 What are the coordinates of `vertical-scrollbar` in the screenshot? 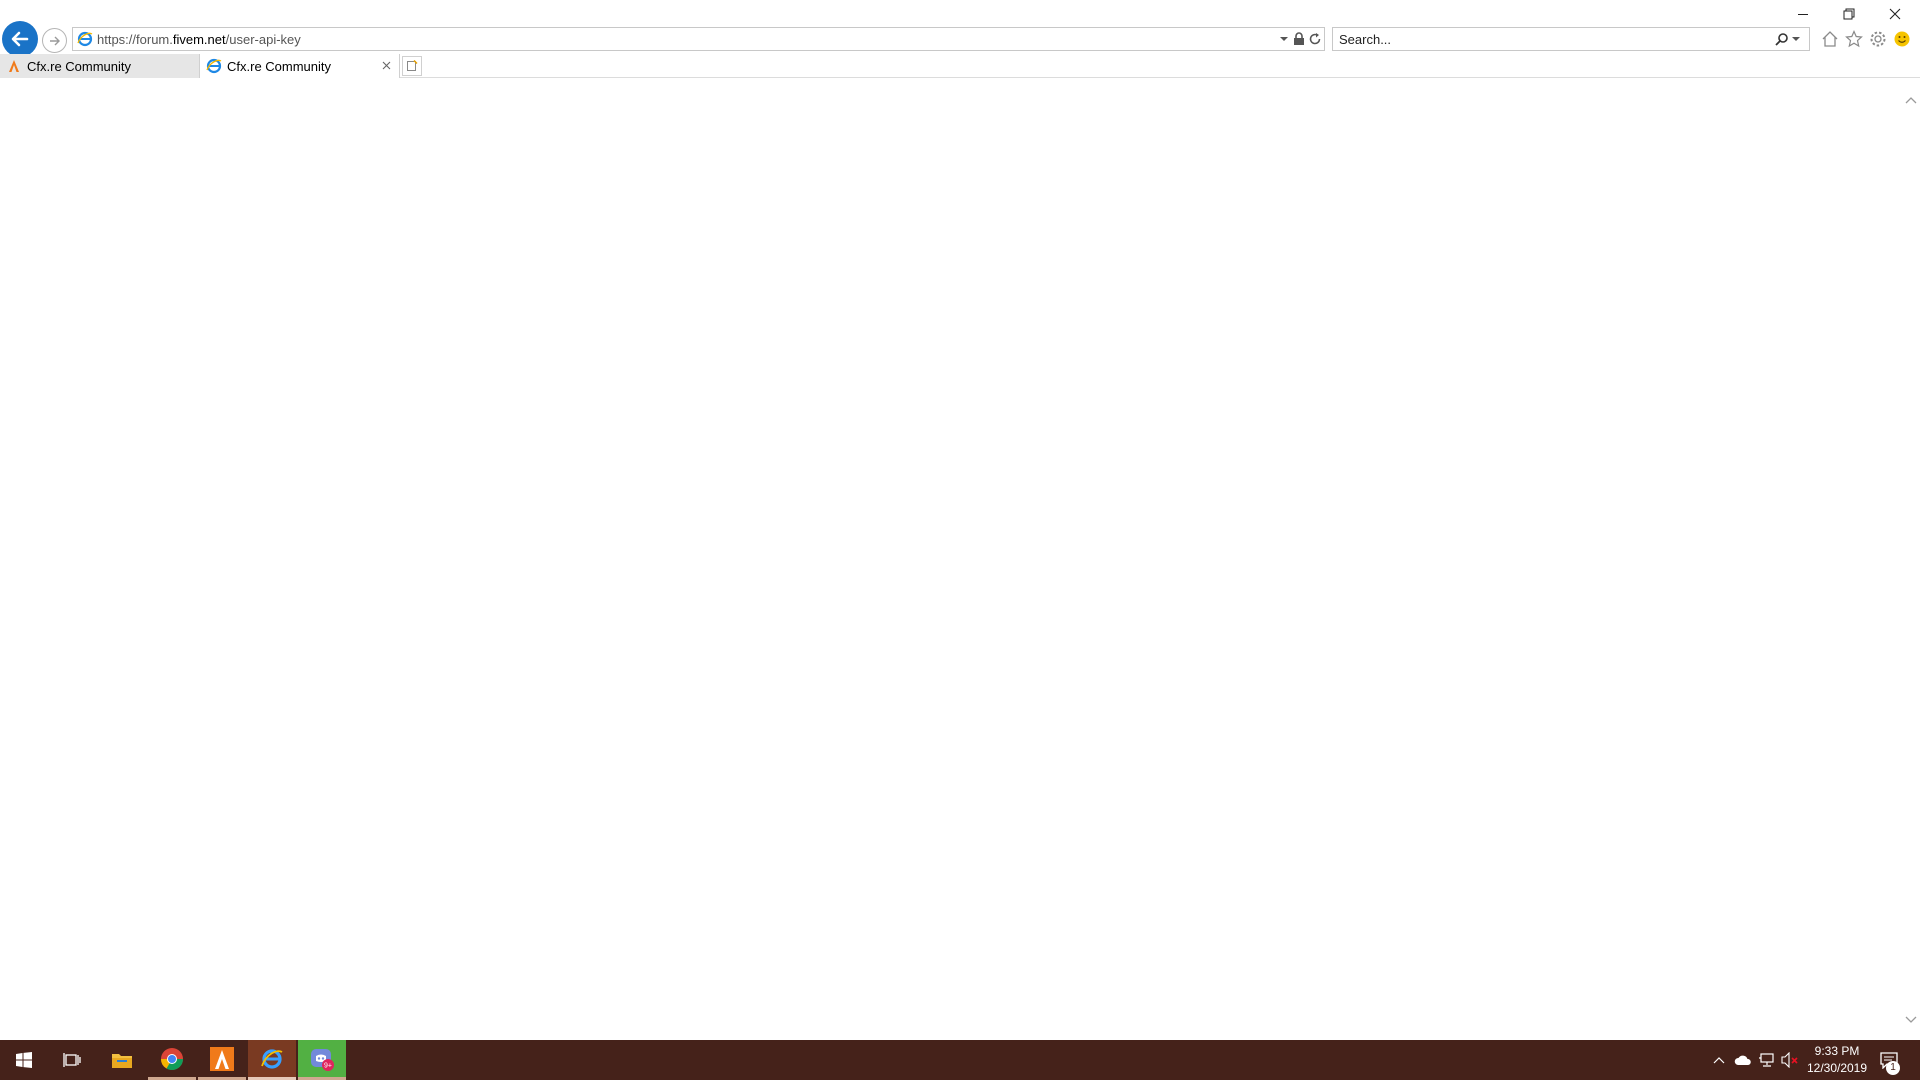 It's located at (1911, 558).